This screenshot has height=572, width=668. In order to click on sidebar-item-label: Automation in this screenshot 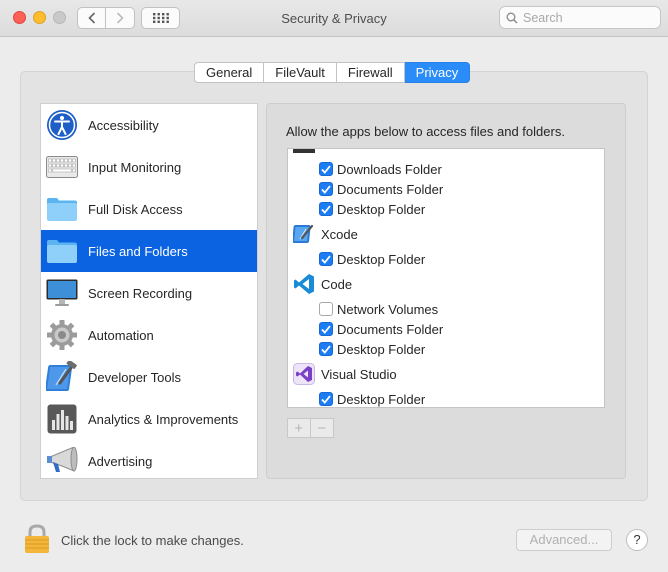, I will do `click(121, 335)`.